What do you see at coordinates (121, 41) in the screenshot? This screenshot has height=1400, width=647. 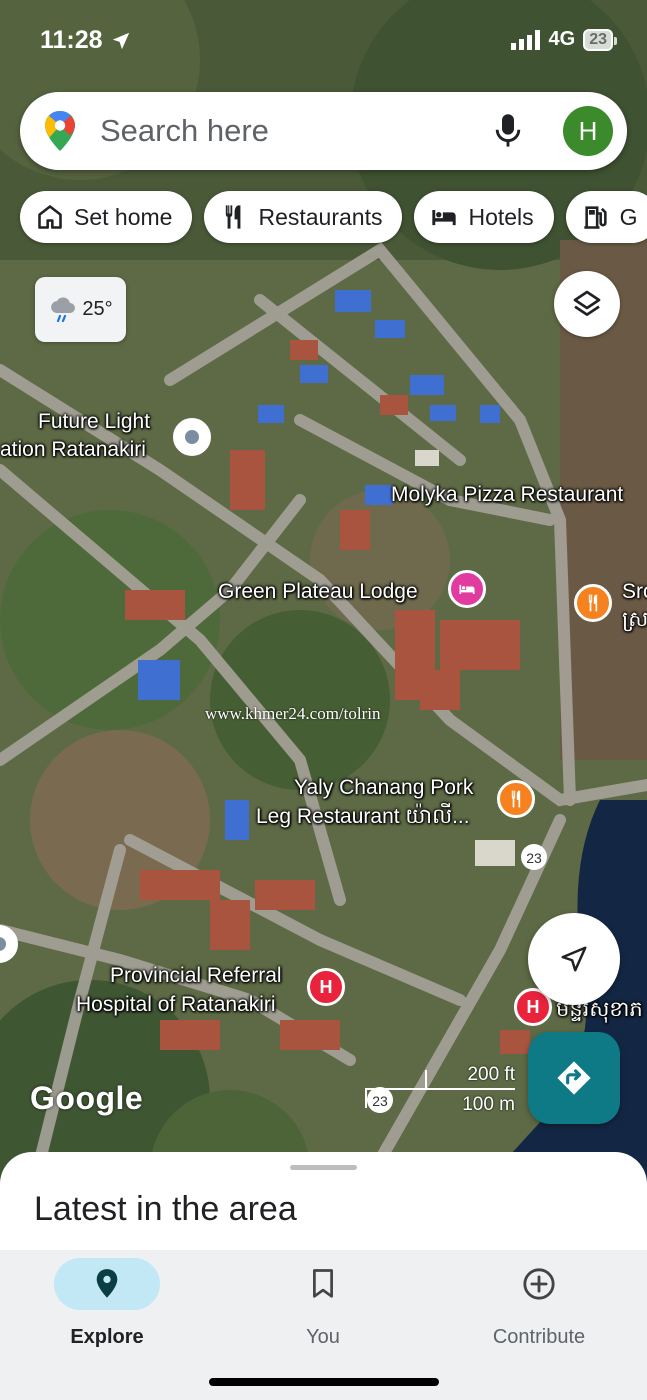 I see `location-arrow-icon` at bounding box center [121, 41].